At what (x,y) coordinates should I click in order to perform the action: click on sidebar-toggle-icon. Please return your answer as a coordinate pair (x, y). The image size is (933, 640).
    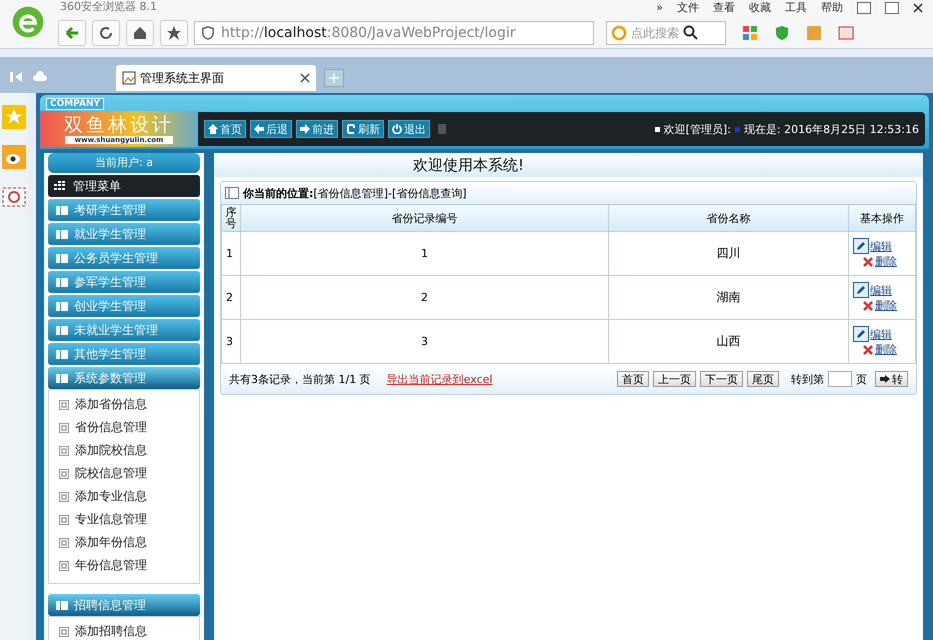
    Looking at the image, I should click on (16, 77).